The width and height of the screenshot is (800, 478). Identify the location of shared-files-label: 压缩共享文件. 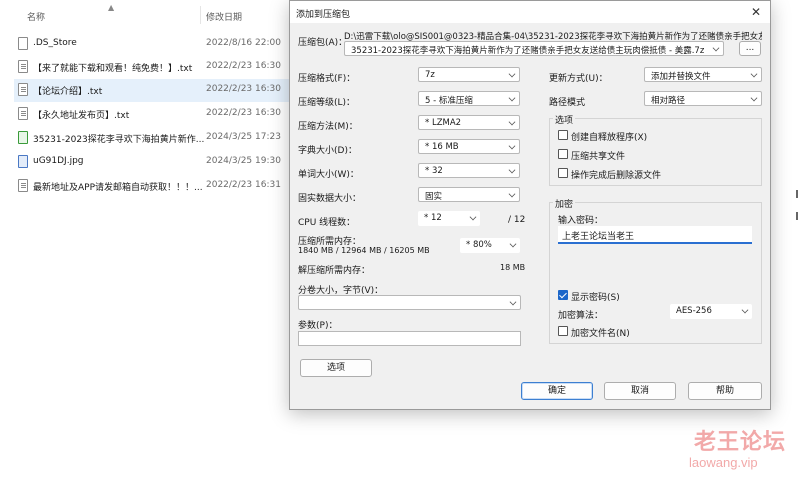
(598, 157).